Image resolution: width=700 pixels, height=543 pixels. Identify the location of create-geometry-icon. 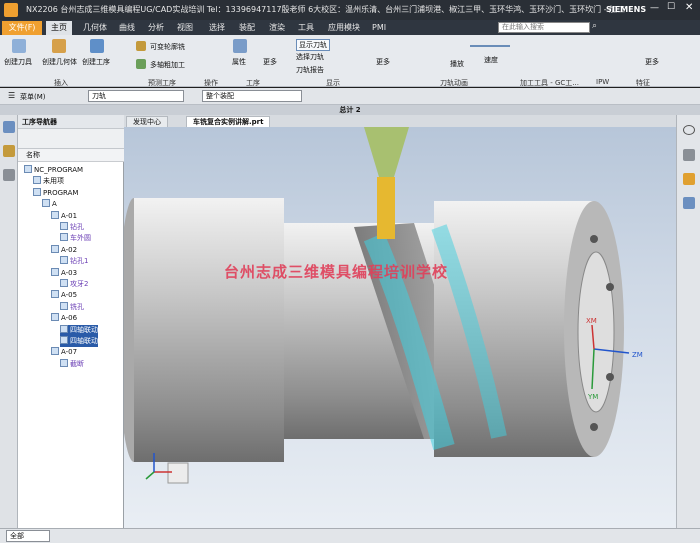
(59, 46).